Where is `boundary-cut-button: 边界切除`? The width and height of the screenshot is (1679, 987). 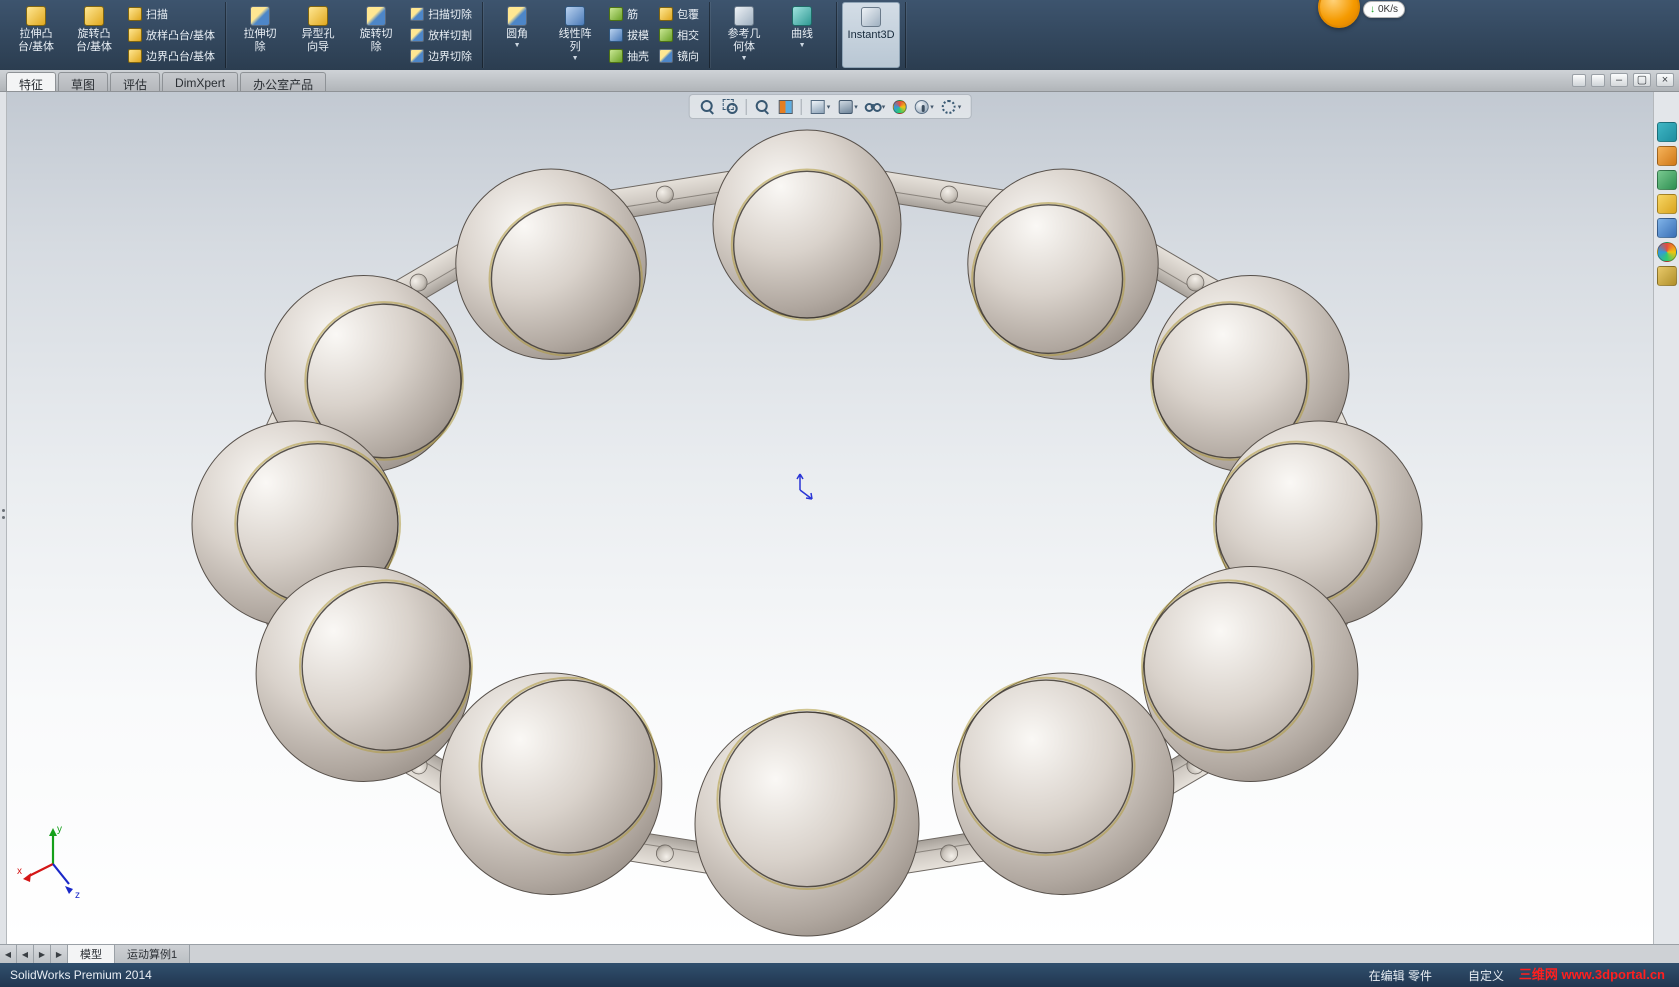 boundary-cut-button: 边界切除 is located at coordinates (441, 55).